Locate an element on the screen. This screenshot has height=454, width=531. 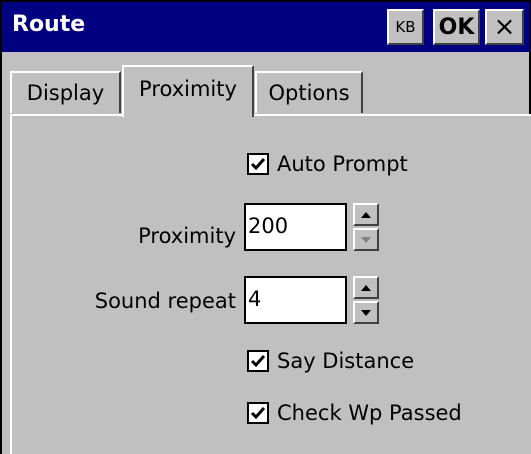
title-bar: Route KB OK × is located at coordinates (265, 27).